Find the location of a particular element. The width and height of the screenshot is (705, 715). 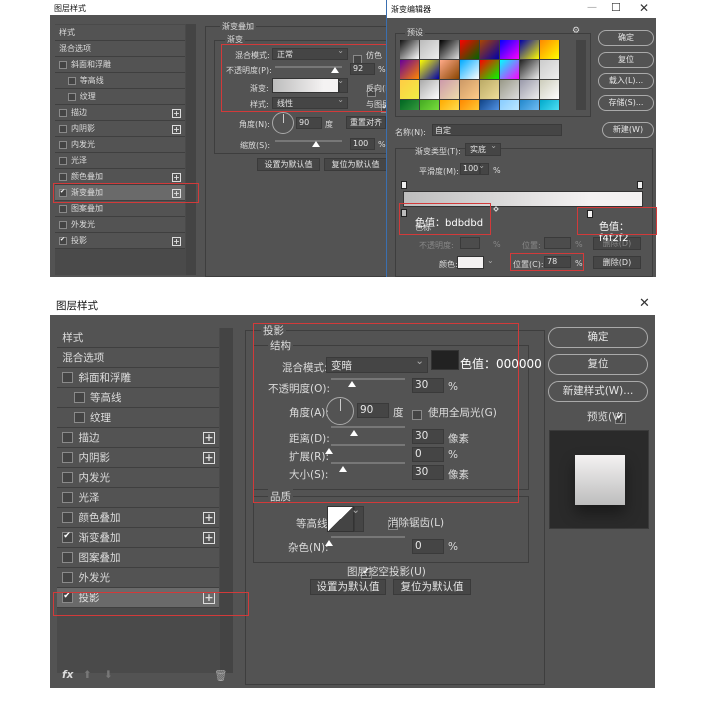

color-position-input: 78 is located at coordinates (557, 262).